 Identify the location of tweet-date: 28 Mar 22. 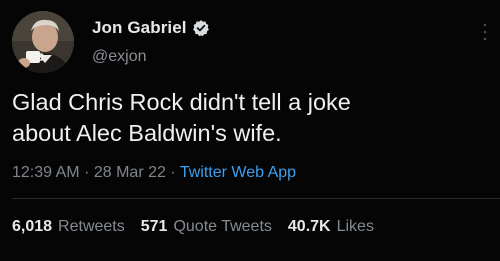
(130, 172).